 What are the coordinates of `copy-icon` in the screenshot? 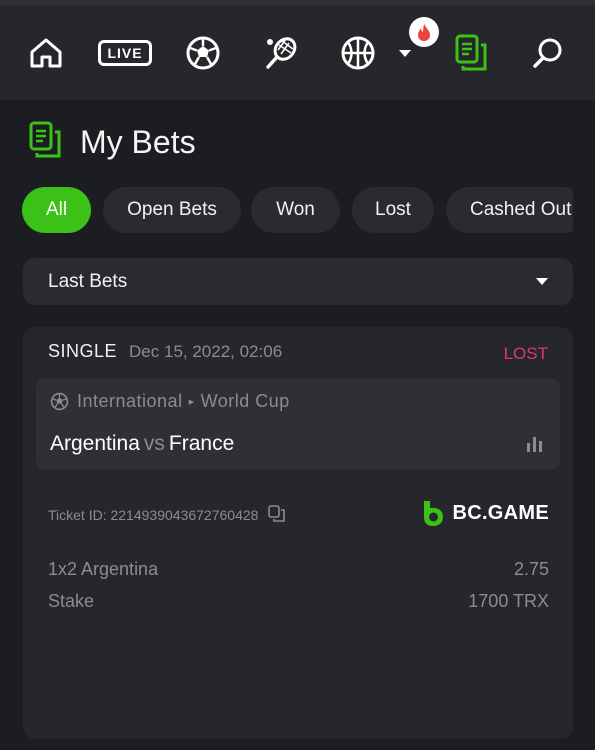 It's located at (277, 515).